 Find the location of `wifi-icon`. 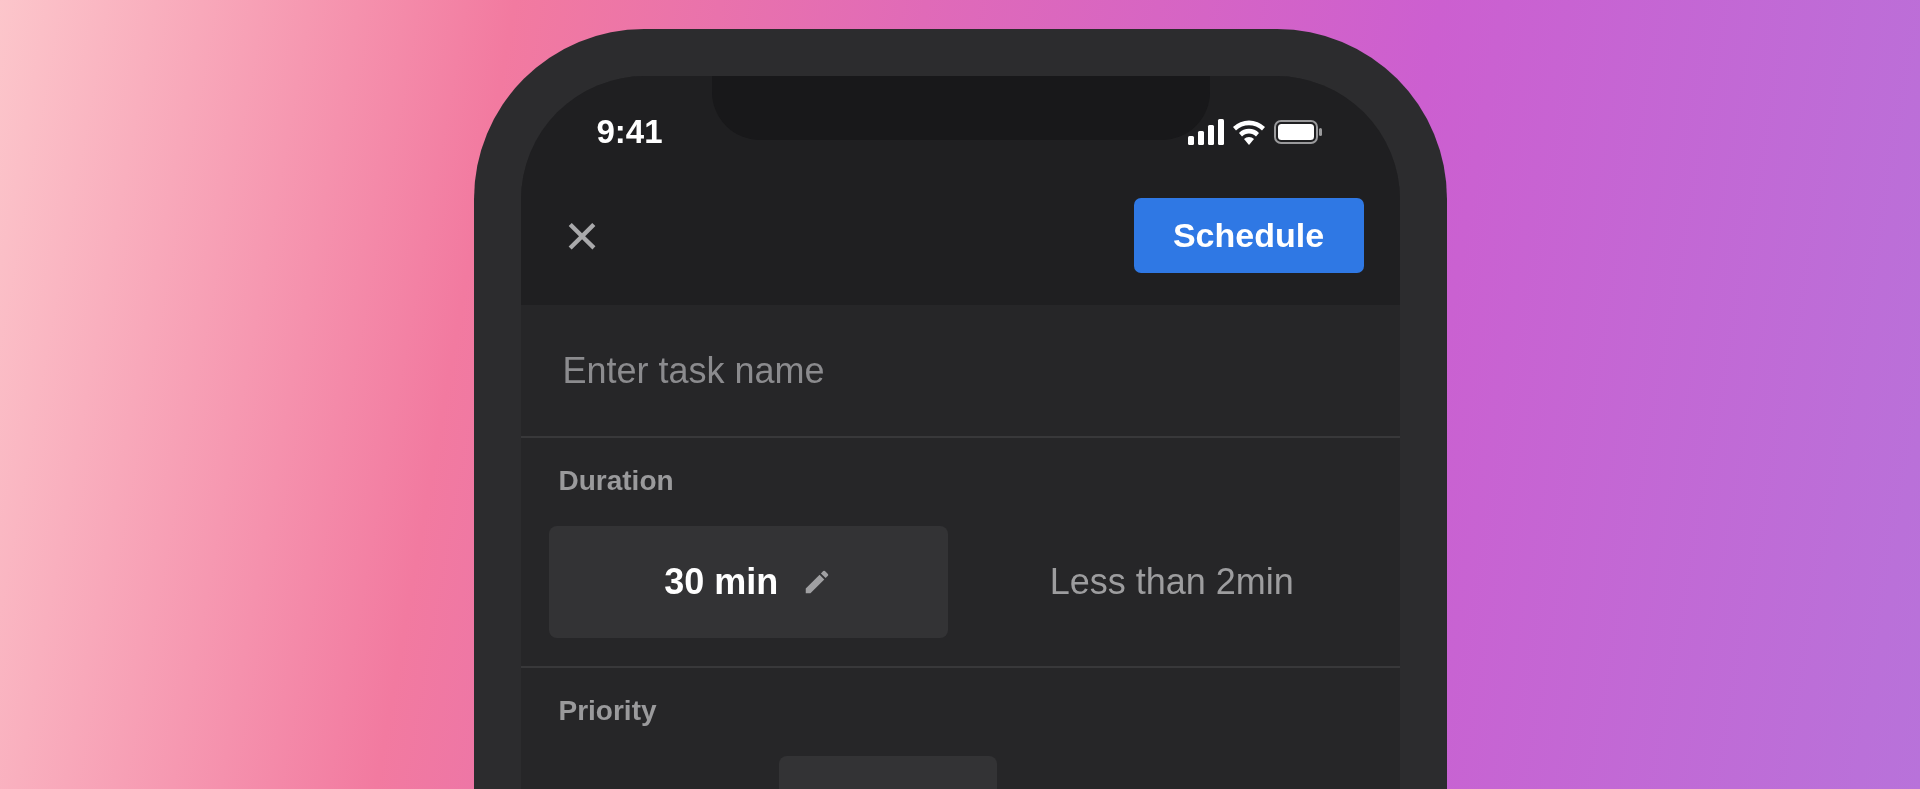

wifi-icon is located at coordinates (1248, 132).